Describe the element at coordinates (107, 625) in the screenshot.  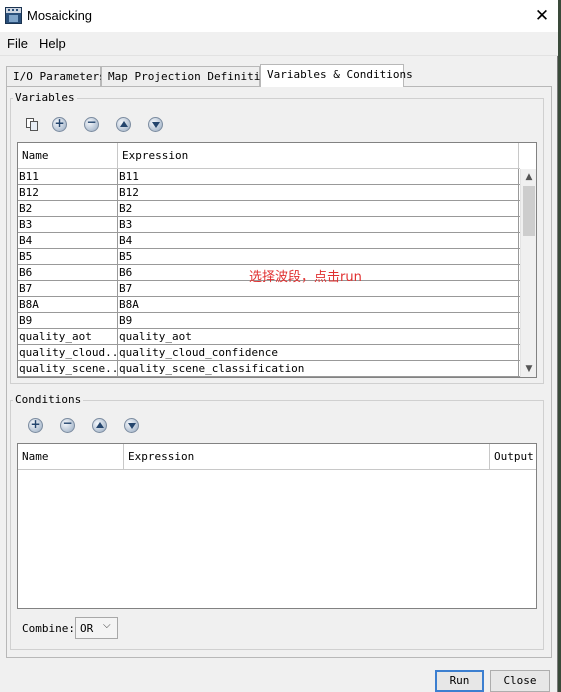
I see `chevron-down-icon: ⌵` at that location.